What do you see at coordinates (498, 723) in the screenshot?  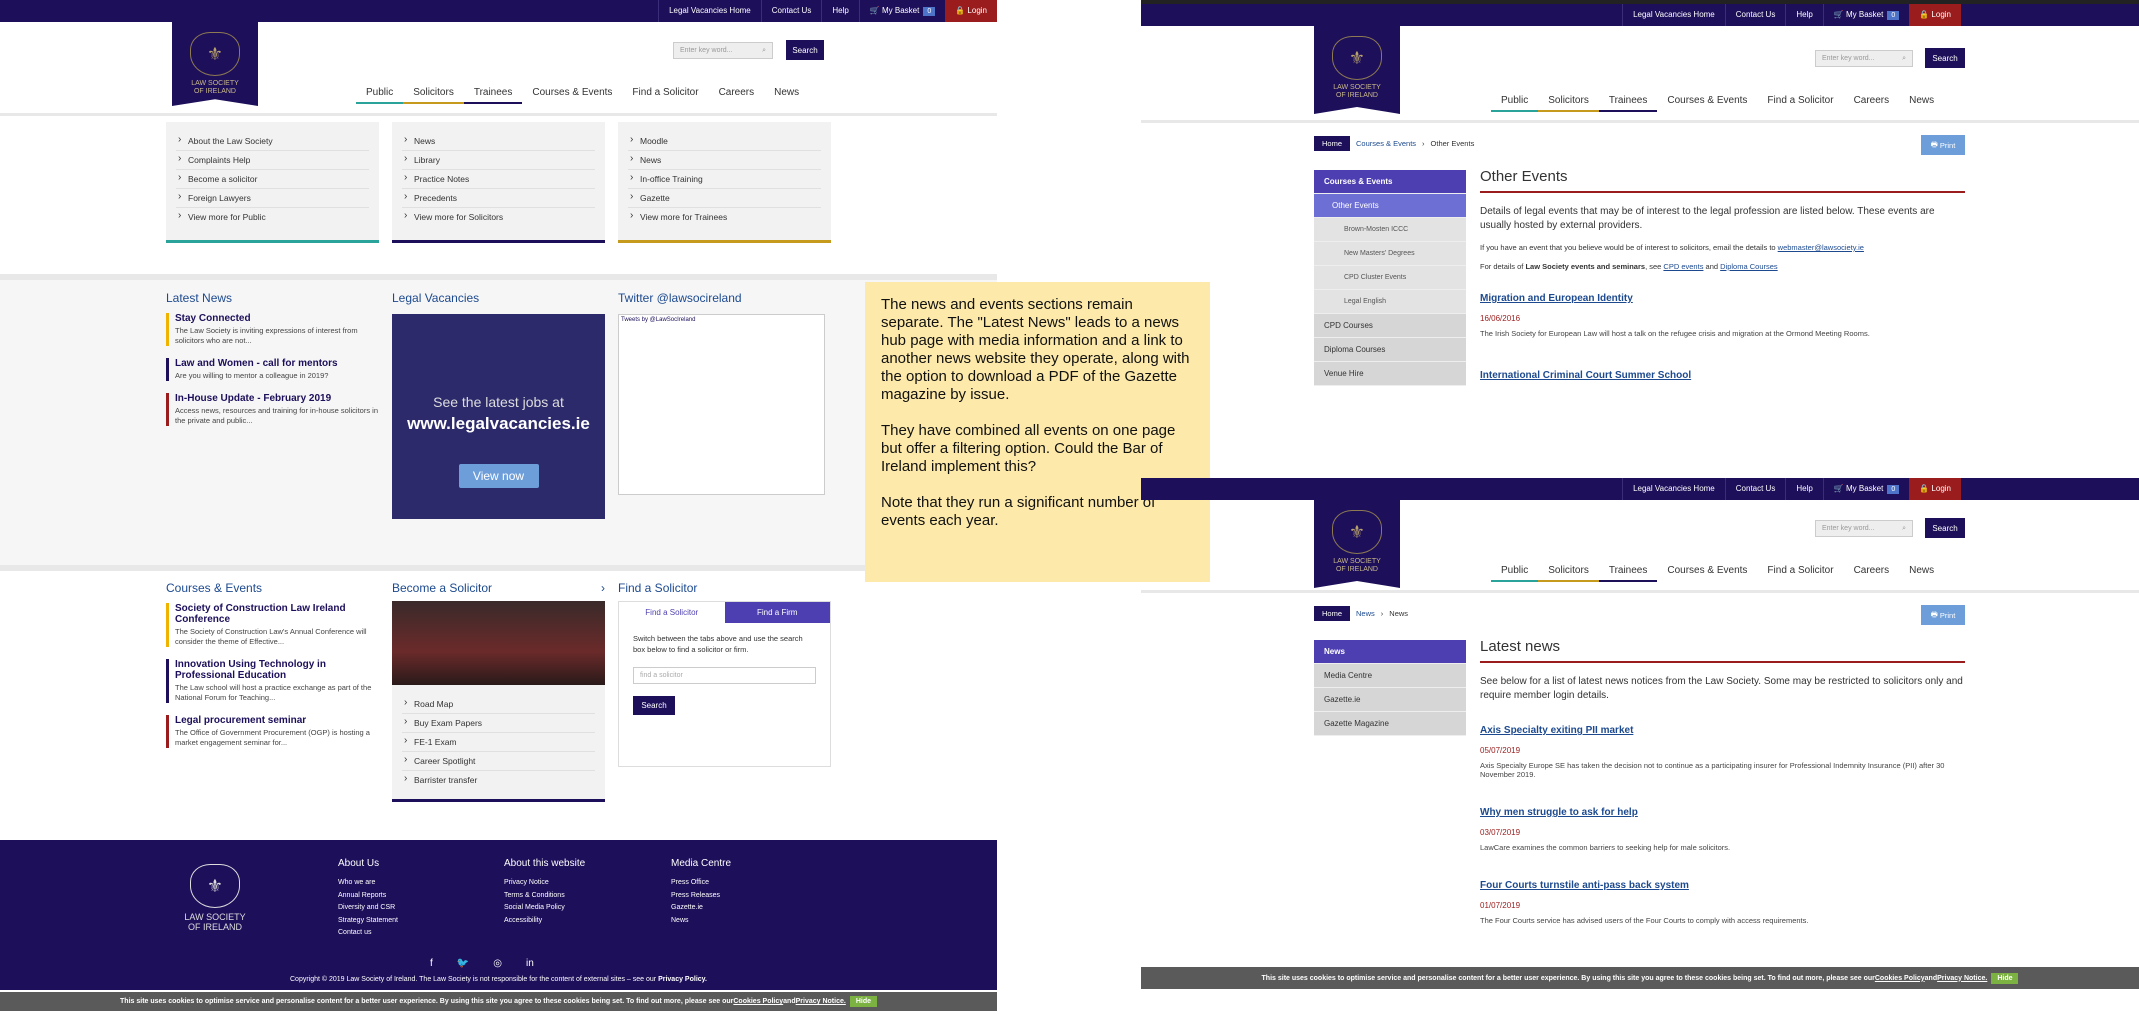 I see `list-item: Buy Exam Papers` at bounding box center [498, 723].